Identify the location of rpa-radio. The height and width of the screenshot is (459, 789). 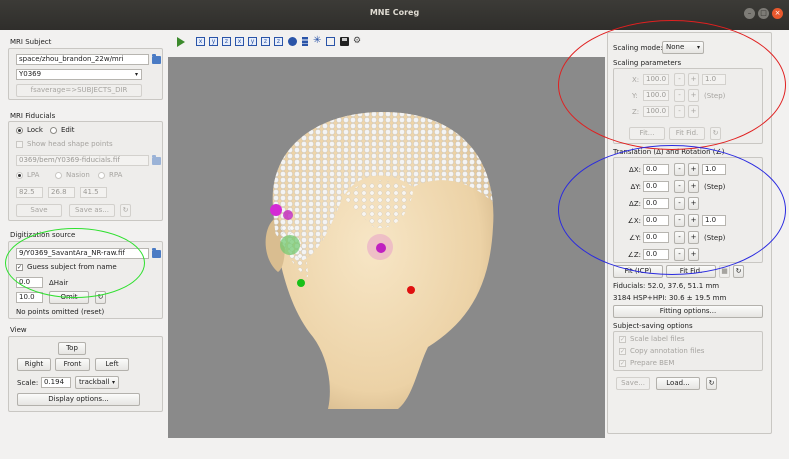
(101, 175).